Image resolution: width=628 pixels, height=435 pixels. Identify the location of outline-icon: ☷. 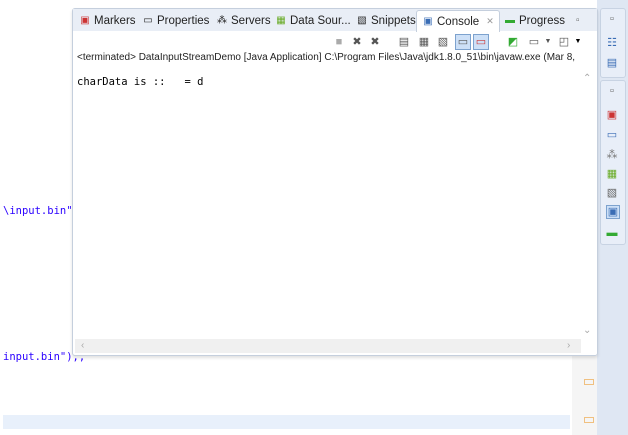
(612, 43).